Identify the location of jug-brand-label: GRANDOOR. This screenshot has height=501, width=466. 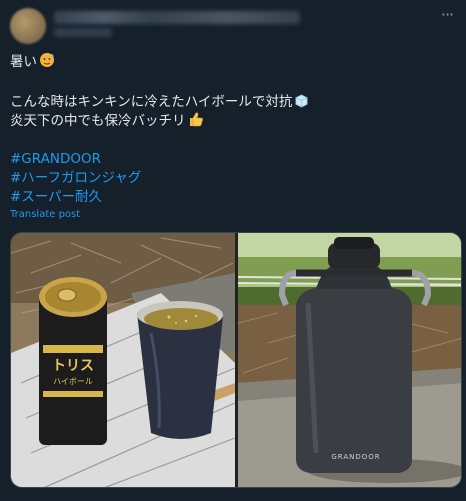
(355, 457).